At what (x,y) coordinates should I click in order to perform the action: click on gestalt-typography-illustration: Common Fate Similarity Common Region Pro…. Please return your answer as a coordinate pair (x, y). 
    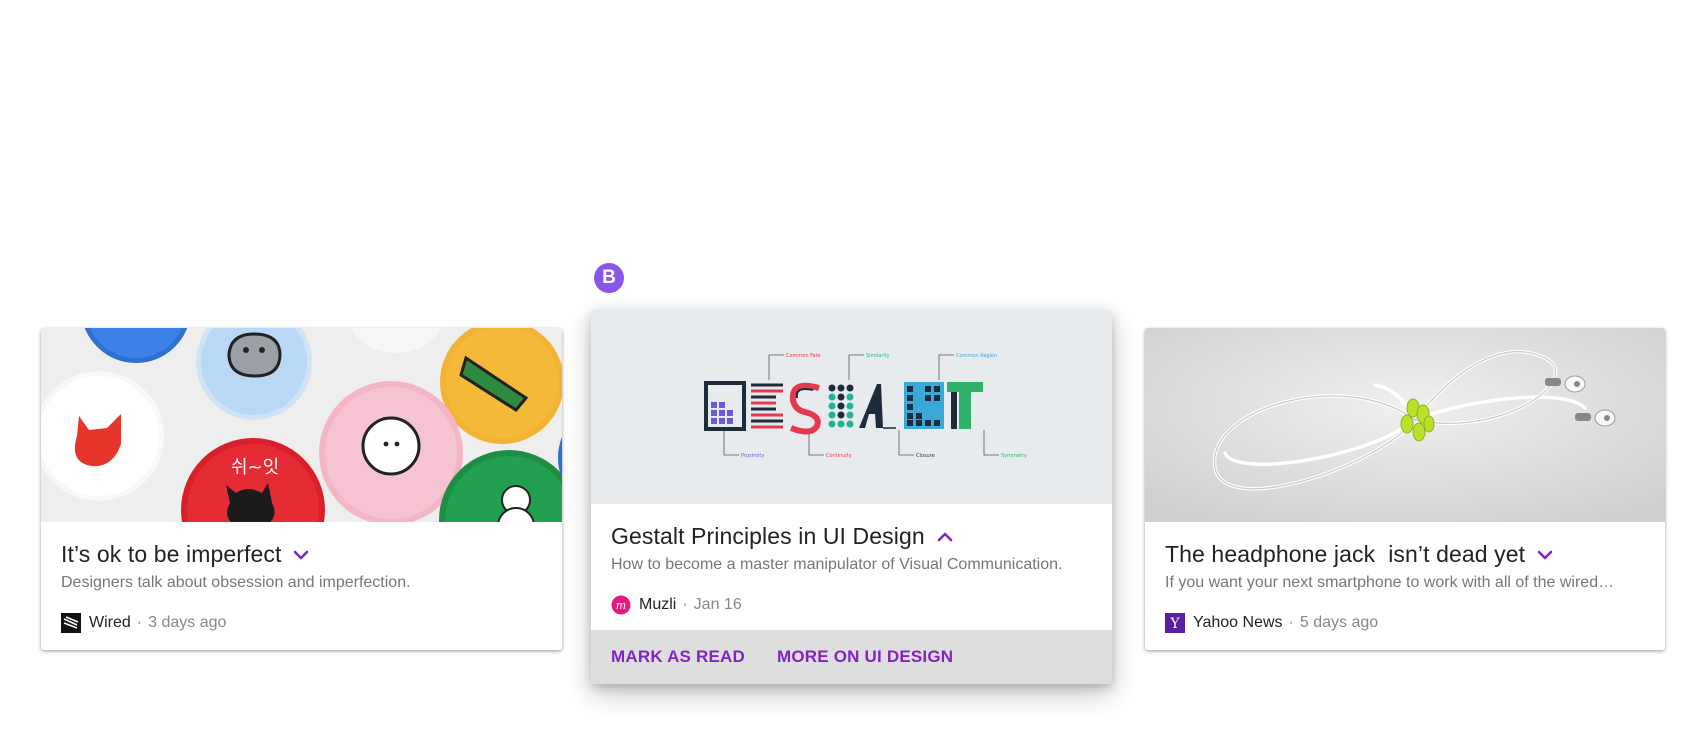
    Looking at the image, I should click on (851, 407).